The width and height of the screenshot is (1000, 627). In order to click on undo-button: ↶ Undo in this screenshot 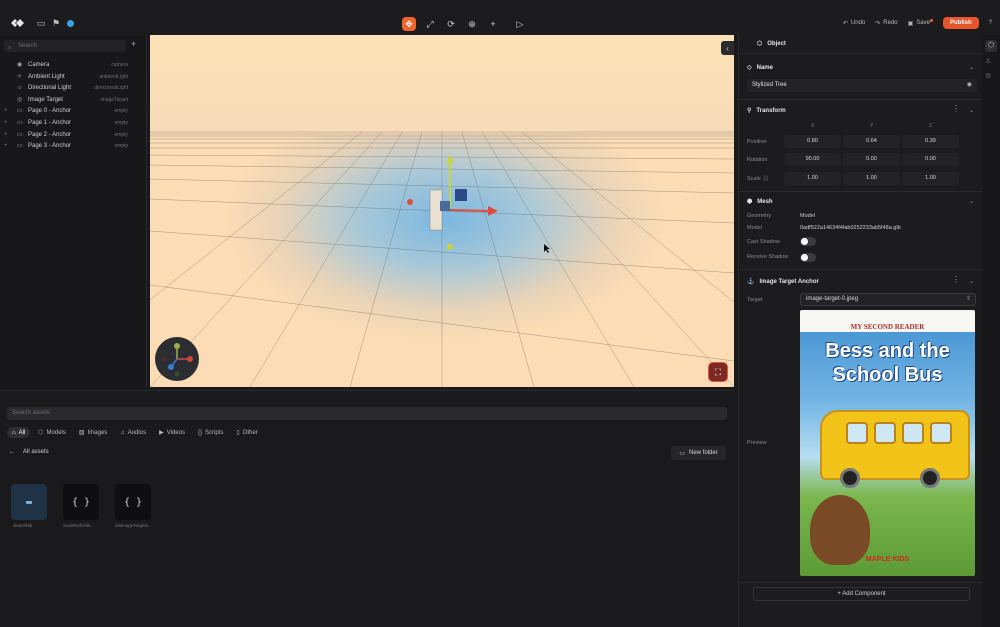, I will do `click(854, 23)`.